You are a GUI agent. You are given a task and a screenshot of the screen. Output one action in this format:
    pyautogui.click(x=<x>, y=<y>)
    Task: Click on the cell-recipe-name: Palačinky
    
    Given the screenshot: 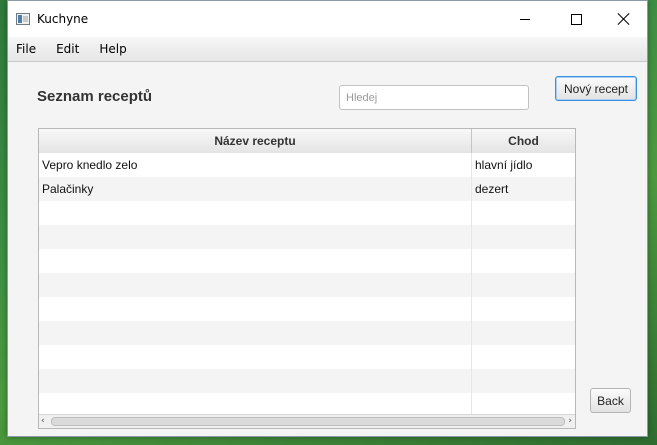 What is the action you would take?
    pyautogui.click(x=255, y=189)
    